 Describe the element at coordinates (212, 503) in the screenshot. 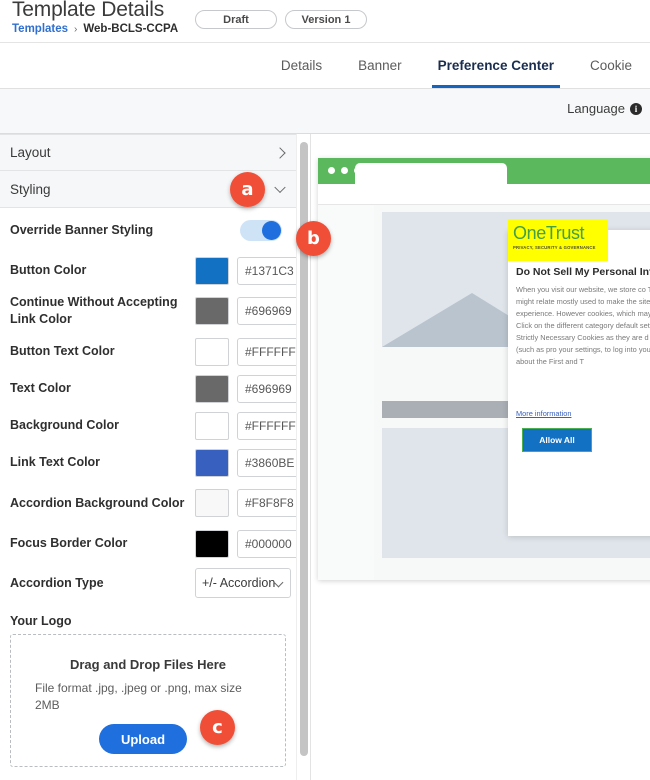

I see `swatch-accordion-background-color` at that location.